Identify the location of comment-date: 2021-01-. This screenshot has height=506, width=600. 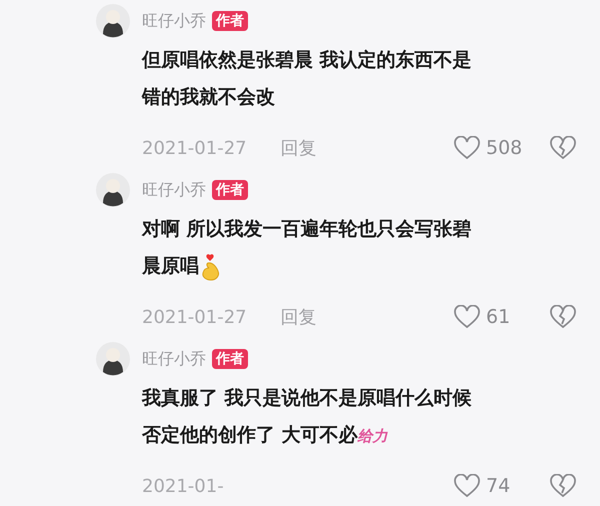
(183, 486).